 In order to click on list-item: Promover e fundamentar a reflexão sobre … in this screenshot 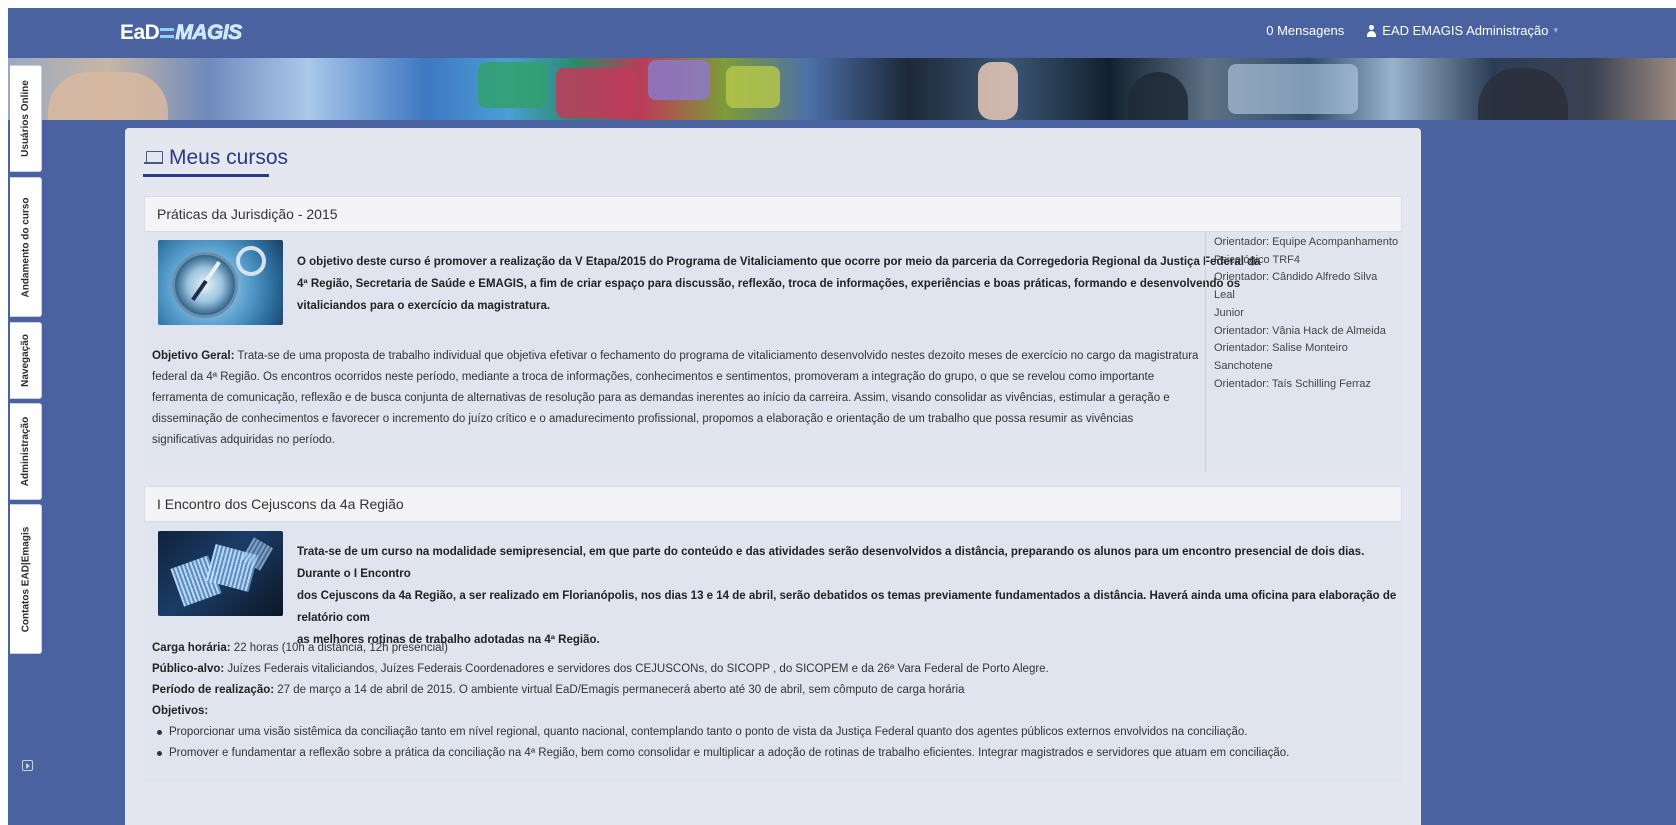, I will do `click(720, 753)`.